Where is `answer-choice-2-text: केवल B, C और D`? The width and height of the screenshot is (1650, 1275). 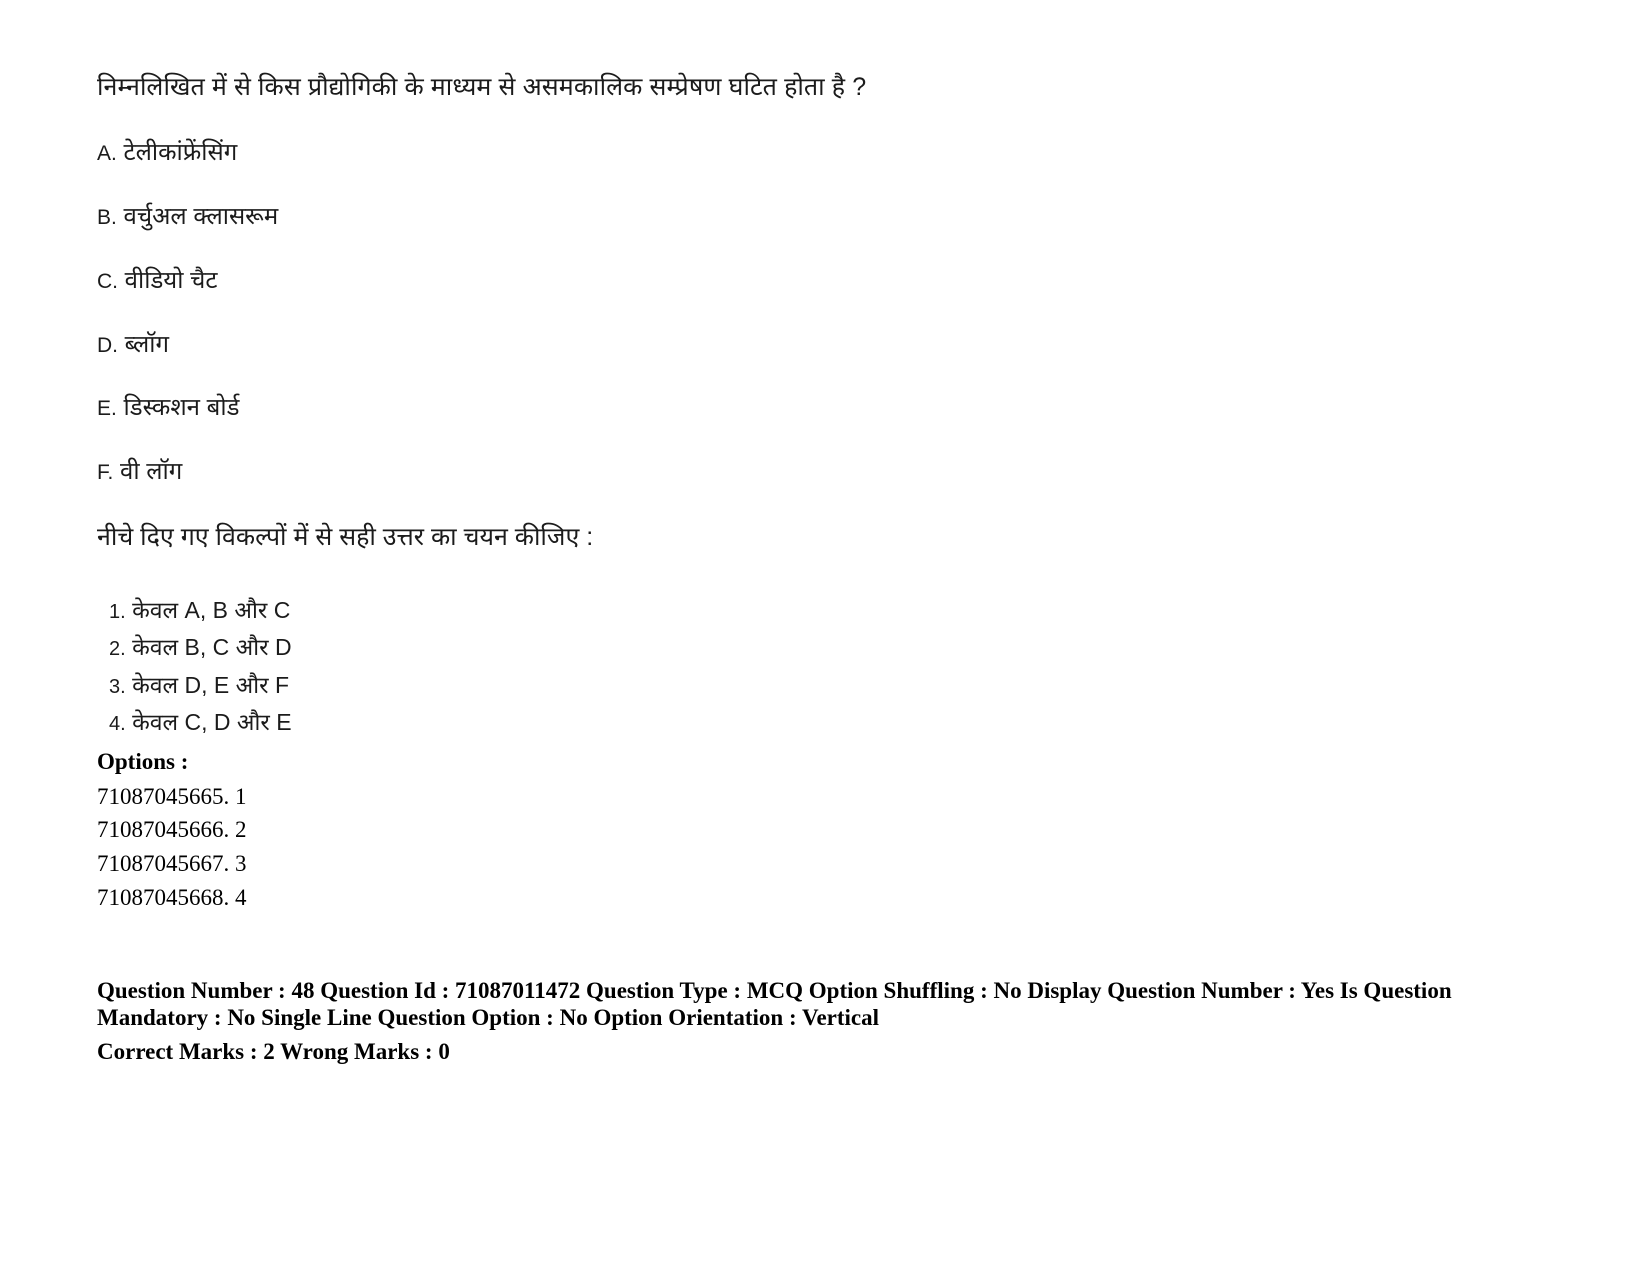 answer-choice-2-text: केवल B, C और D is located at coordinates (212, 647).